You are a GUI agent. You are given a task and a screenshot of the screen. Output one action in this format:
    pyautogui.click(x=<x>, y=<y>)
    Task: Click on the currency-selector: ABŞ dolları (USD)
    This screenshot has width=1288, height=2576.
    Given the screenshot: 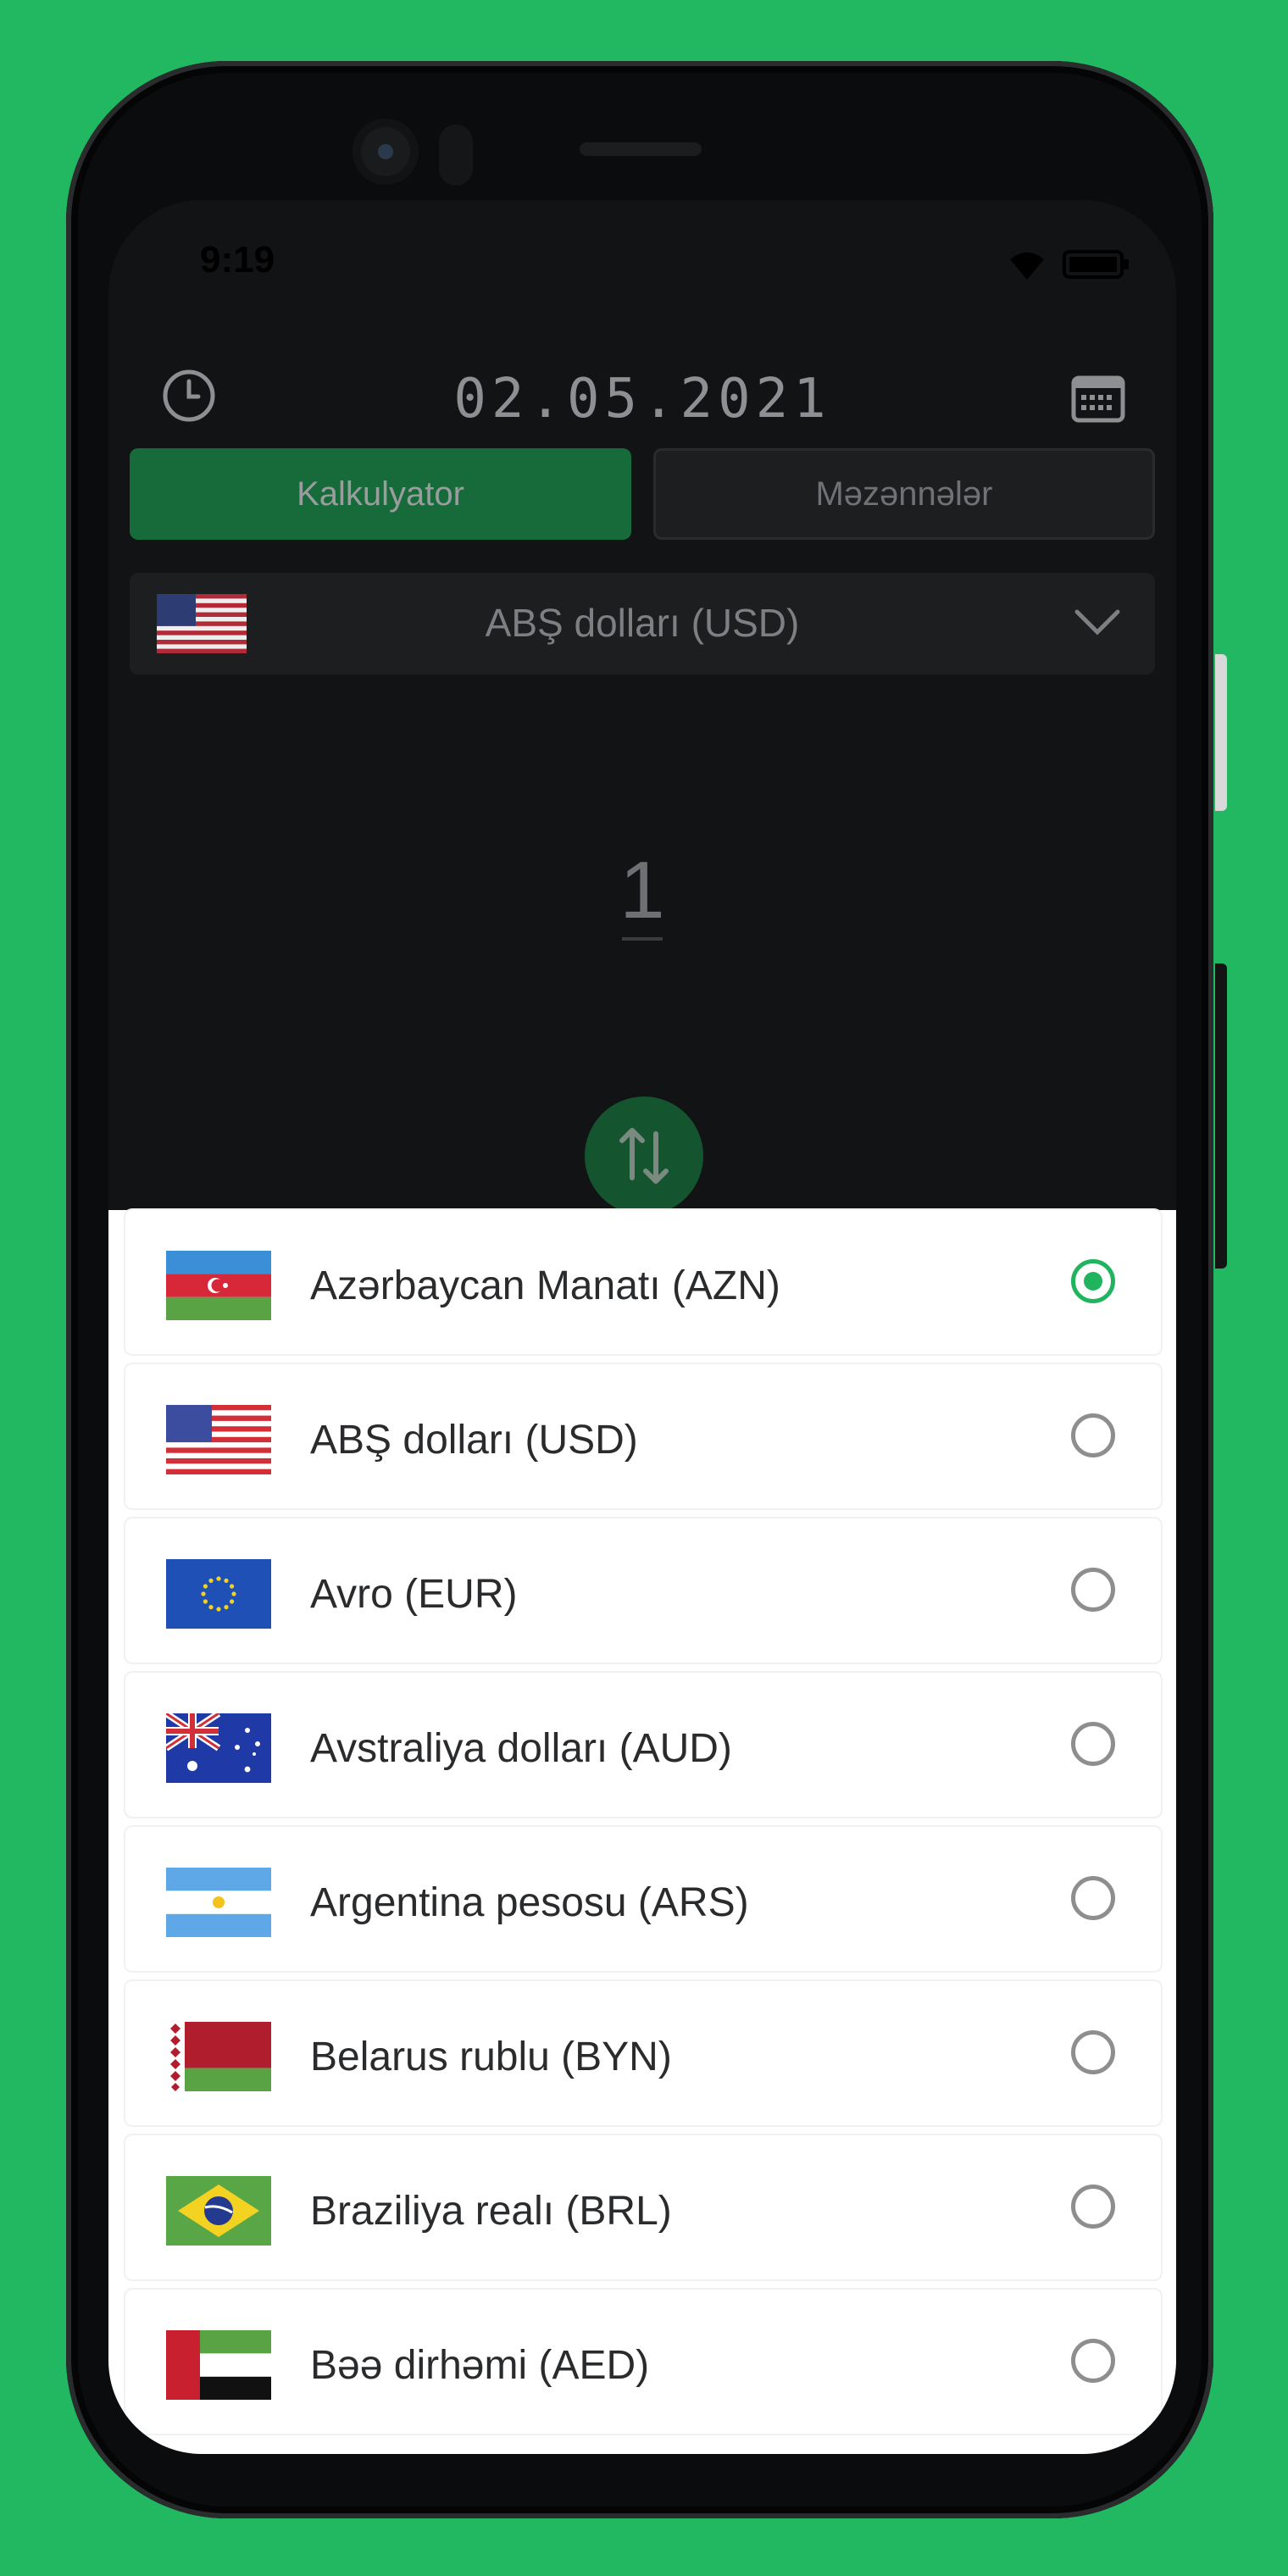 What is the action you would take?
    pyautogui.click(x=642, y=624)
    